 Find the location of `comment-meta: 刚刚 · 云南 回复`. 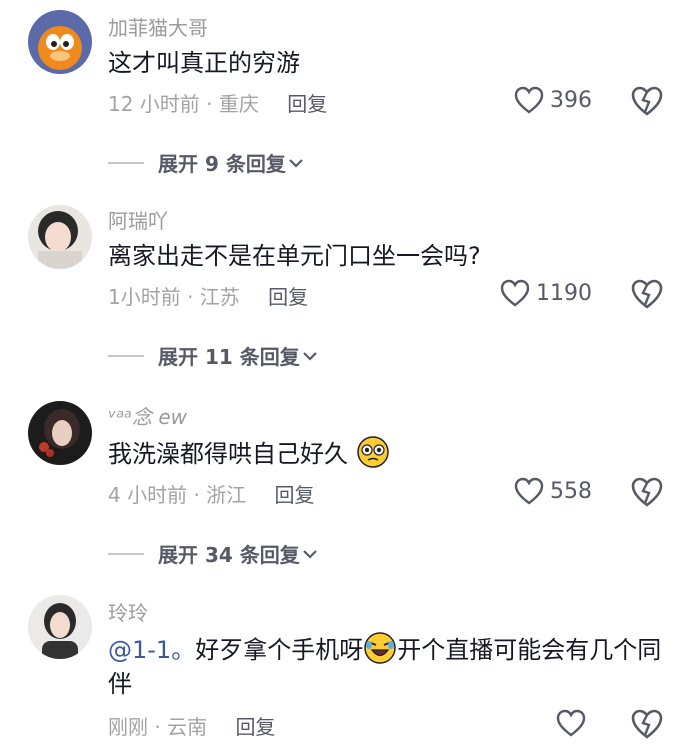

comment-meta: 刚刚 · 云南 回复 is located at coordinates (191, 725).